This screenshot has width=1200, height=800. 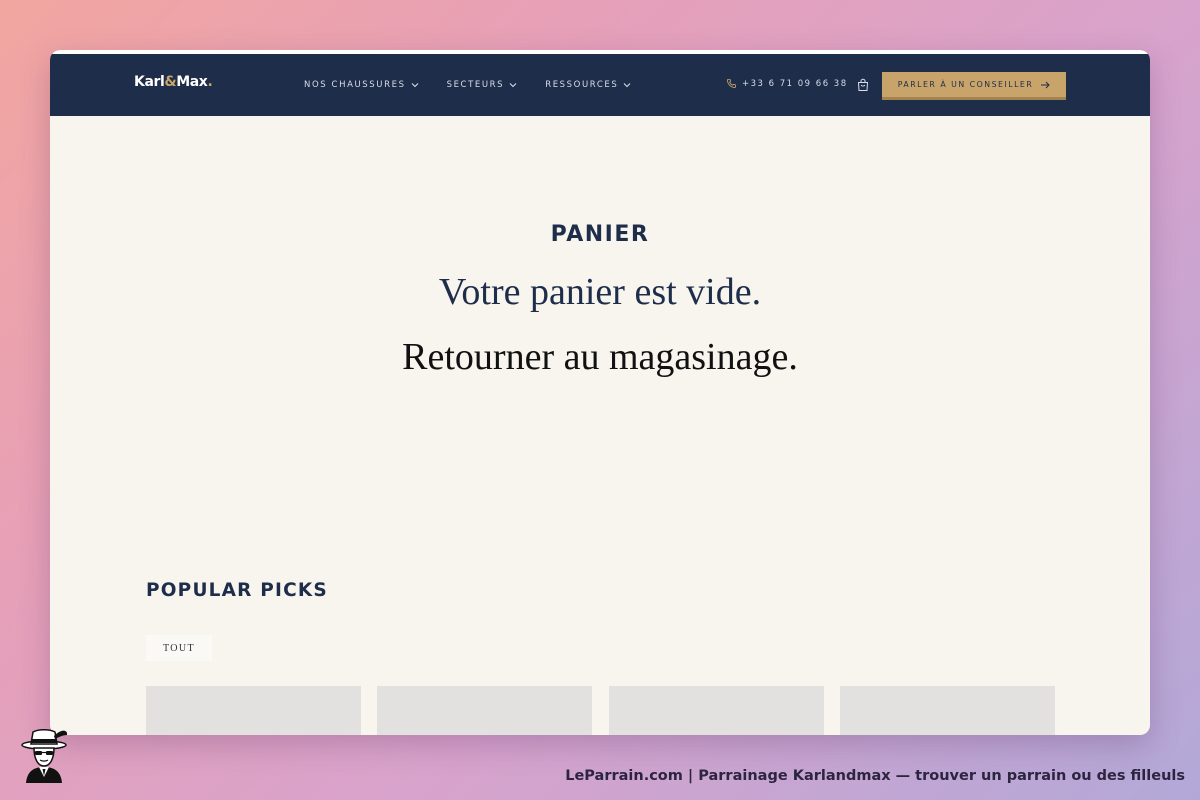 I want to click on talk-to-advisor-button: PARLER À UN CONSEILLER, so click(x=974, y=86).